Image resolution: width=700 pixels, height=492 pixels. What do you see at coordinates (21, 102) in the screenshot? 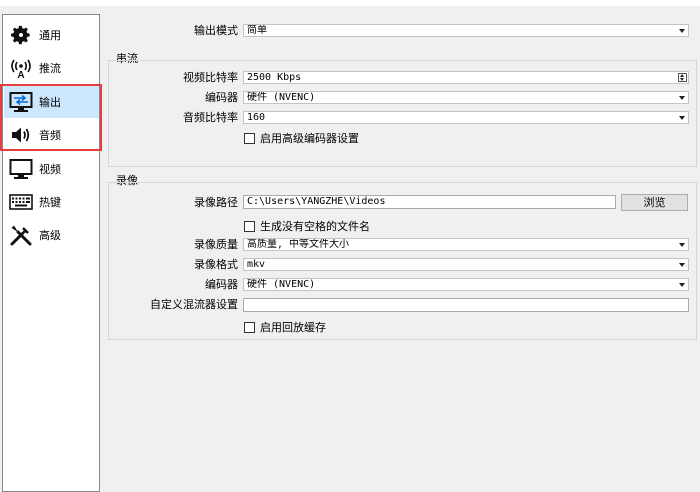
I see `output-icon` at bounding box center [21, 102].